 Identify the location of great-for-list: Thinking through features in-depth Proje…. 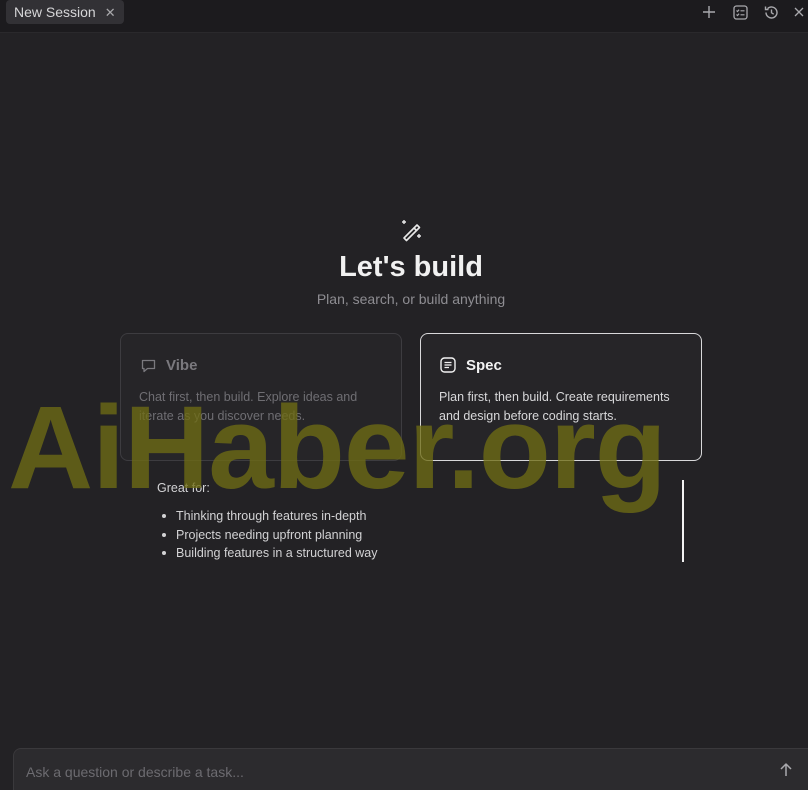
(267, 535).